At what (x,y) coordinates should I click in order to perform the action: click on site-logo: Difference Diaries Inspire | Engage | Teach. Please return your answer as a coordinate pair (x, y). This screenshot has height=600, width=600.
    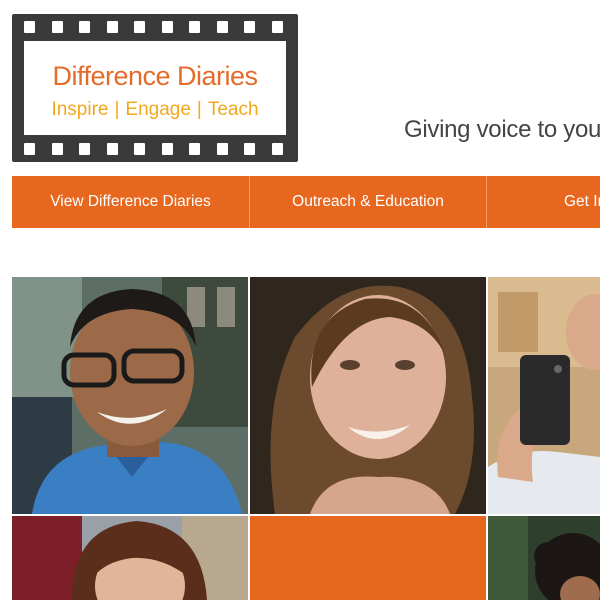
    Looking at the image, I should click on (155, 88).